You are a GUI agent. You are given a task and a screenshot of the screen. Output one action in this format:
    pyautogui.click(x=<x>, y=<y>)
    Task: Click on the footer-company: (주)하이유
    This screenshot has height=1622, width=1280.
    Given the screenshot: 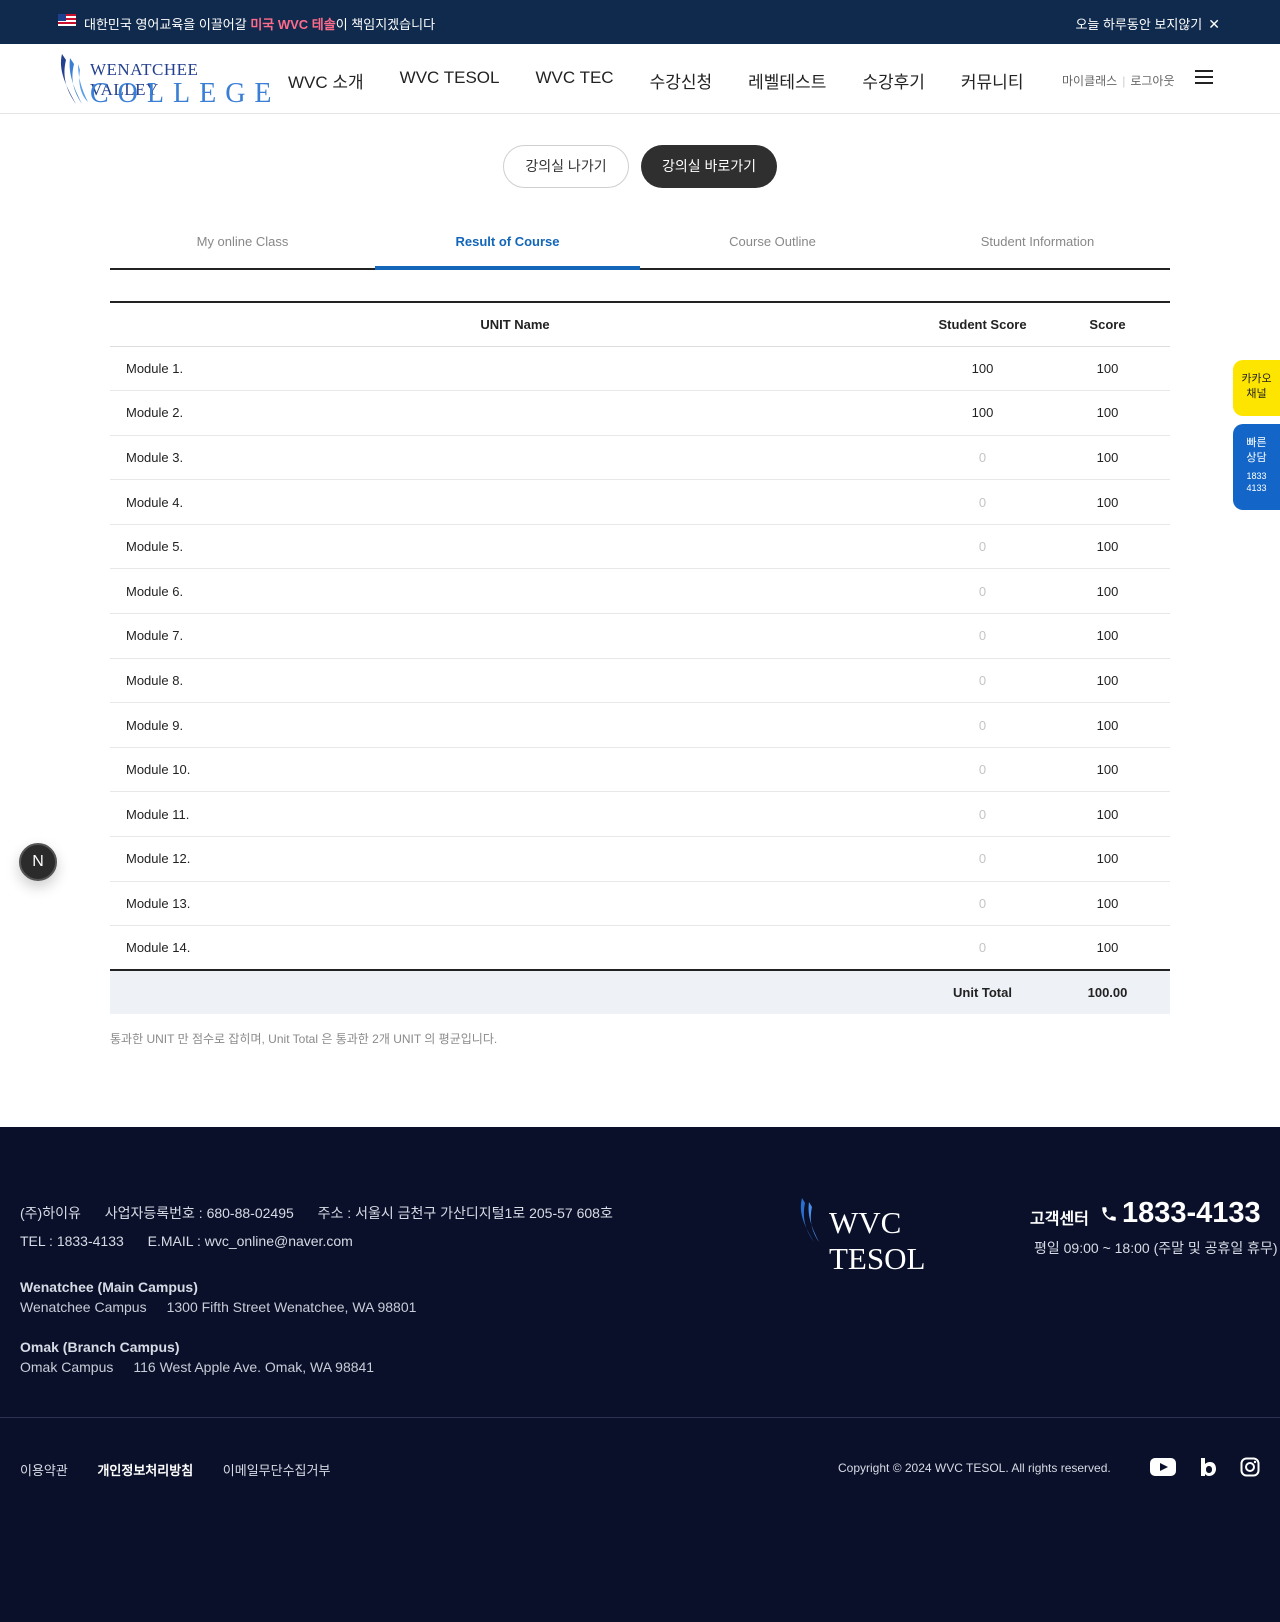 What is the action you would take?
    pyautogui.click(x=50, y=1213)
    